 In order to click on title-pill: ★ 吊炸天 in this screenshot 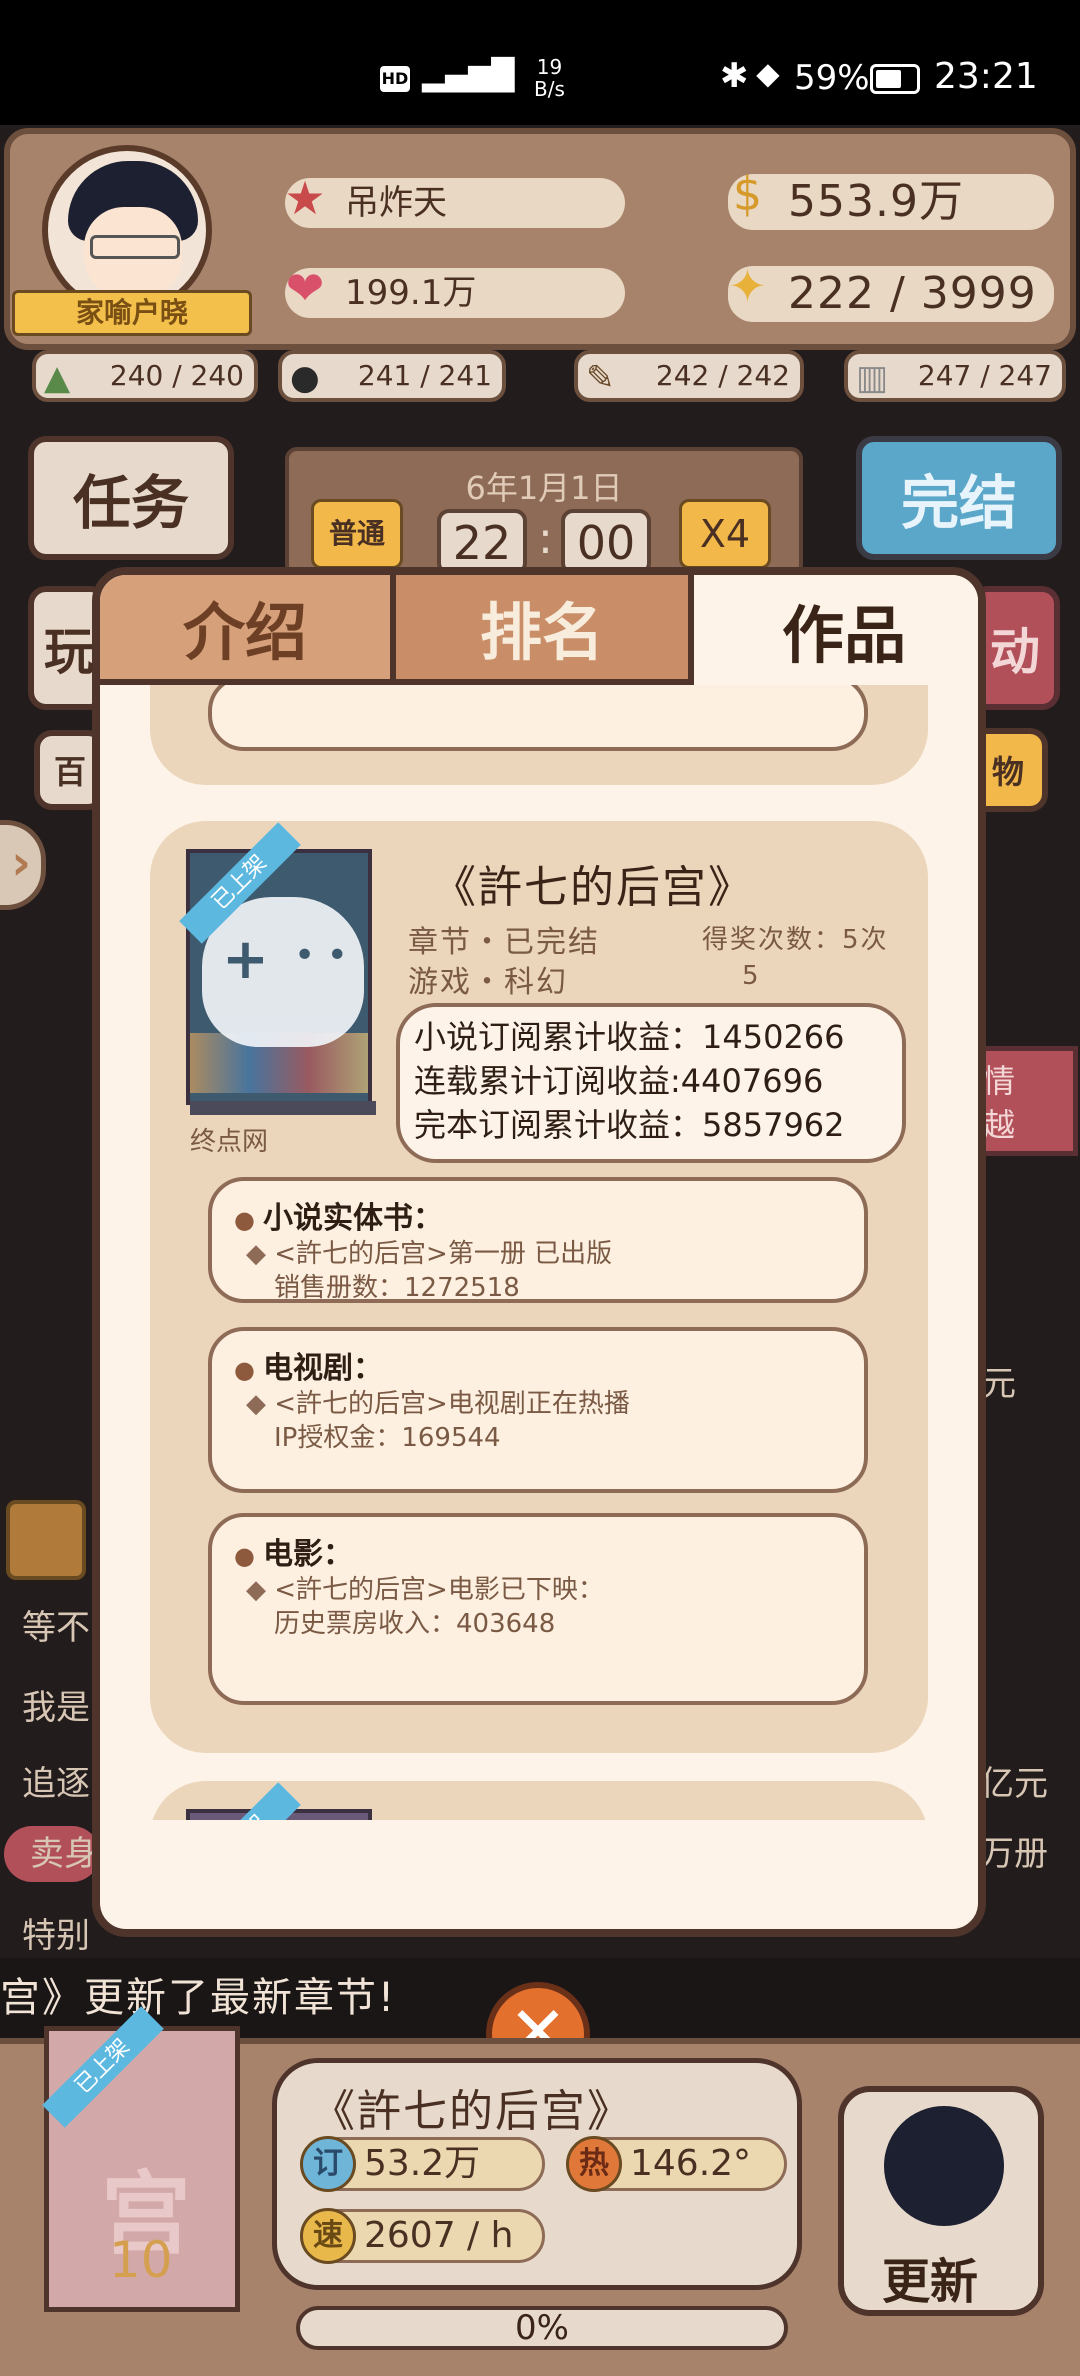, I will do `click(454, 200)`.